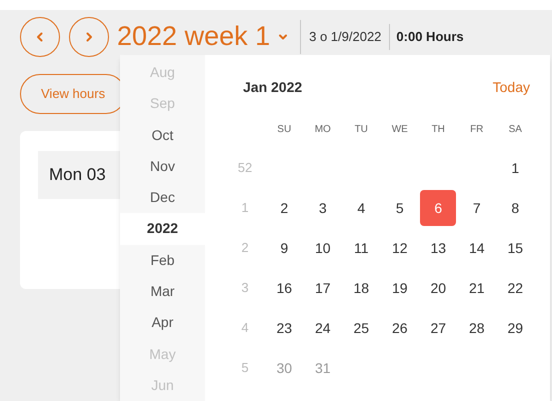 Image resolution: width=552 pixels, height=401 pixels. Describe the element at coordinates (284, 248) in the screenshot. I see `day-cell: 9` at that location.